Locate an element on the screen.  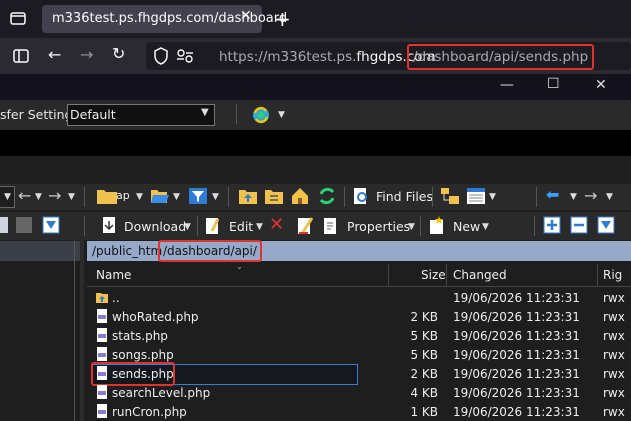
maximize-button: ☐ is located at coordinates (553, 84).